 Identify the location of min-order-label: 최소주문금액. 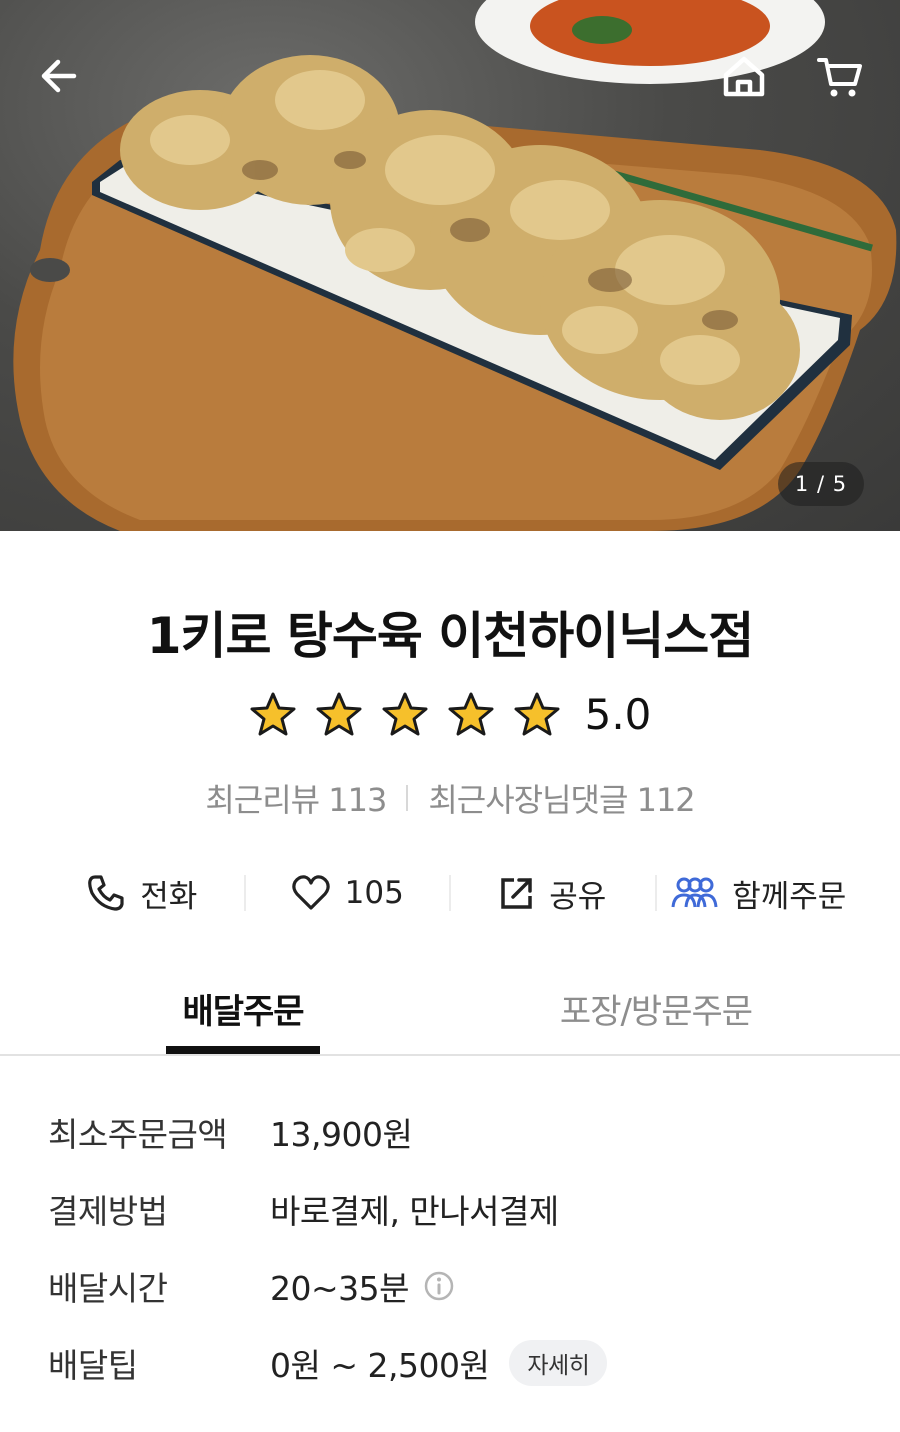
(138, 1134).